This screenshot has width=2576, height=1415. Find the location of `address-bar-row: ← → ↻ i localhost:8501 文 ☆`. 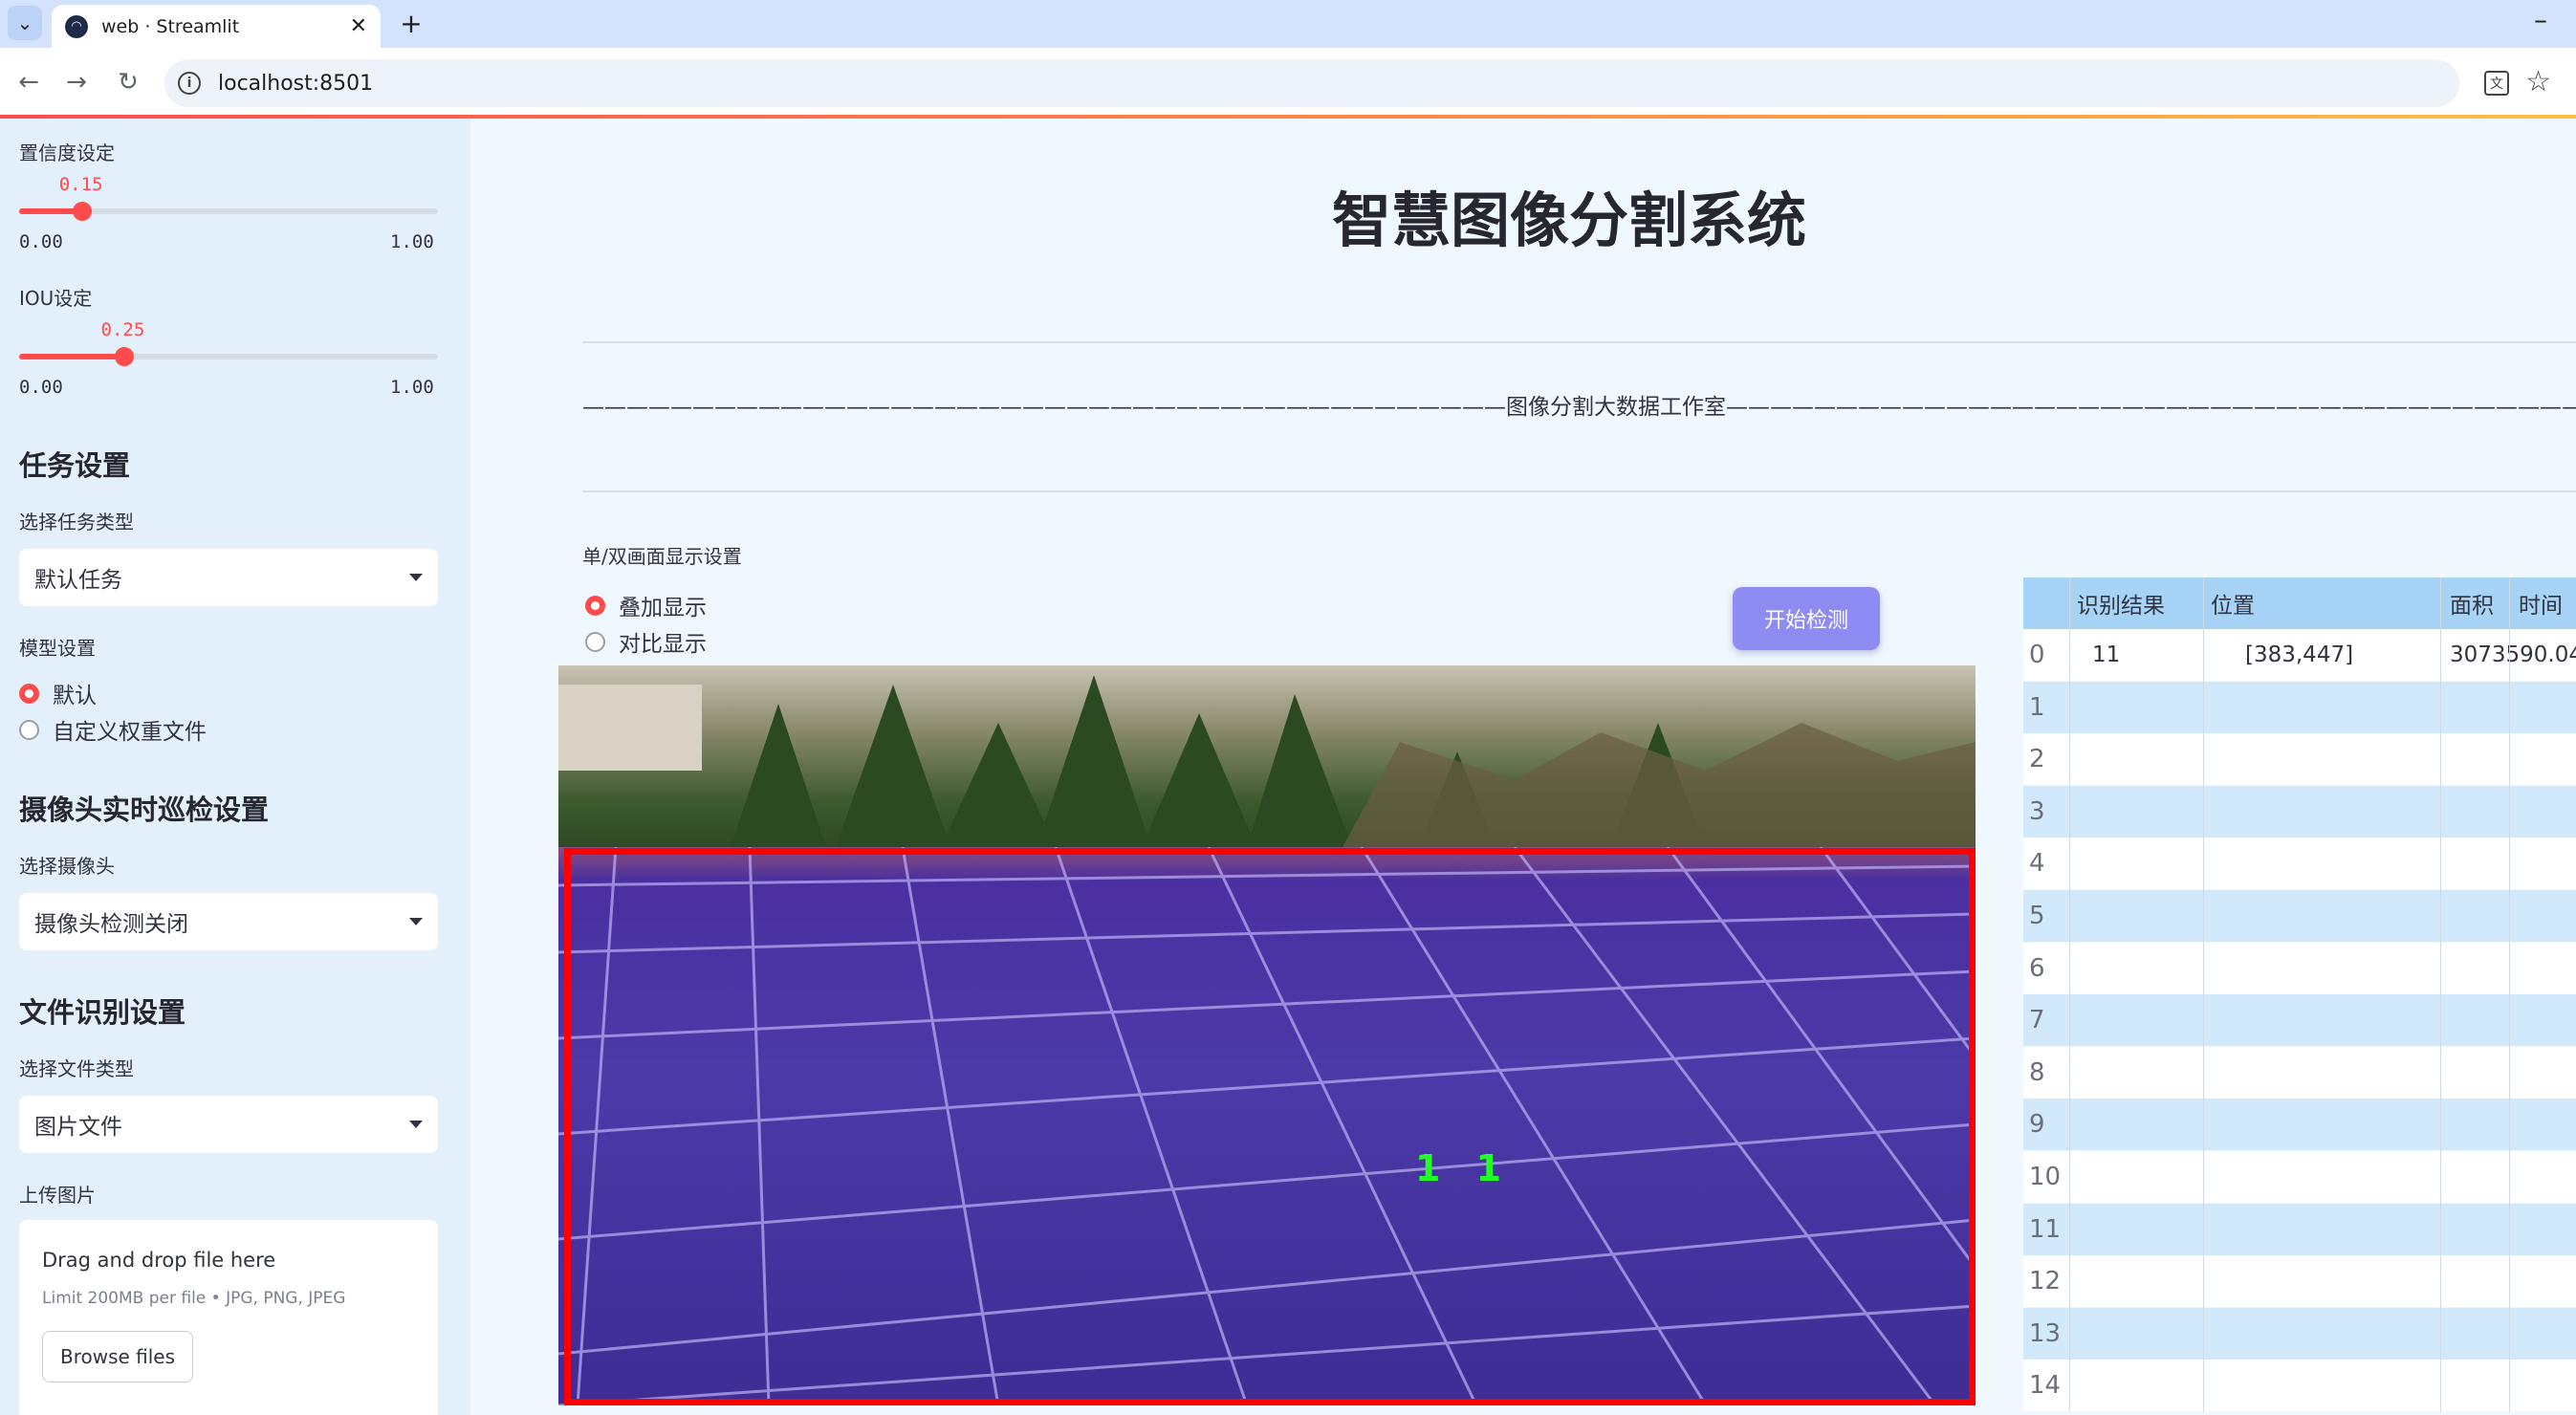

address-bar-row: ← → ↻ i localhost:8501 文 ☆ is located at coordinates (1288, 82).